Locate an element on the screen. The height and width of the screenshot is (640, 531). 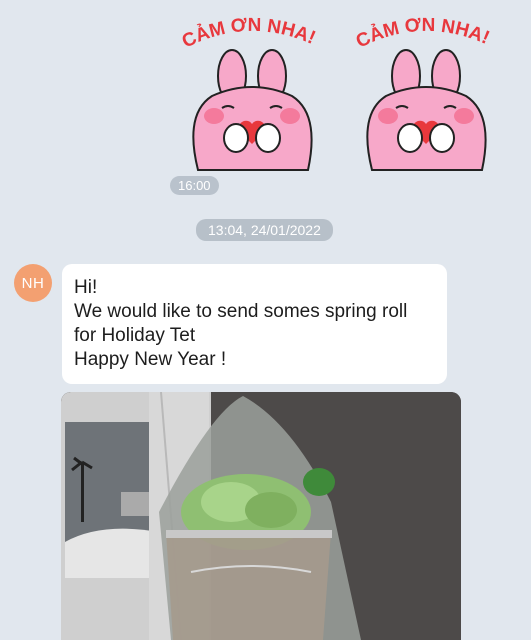
avatar-initials: NH is located at coordinates (33, 283).